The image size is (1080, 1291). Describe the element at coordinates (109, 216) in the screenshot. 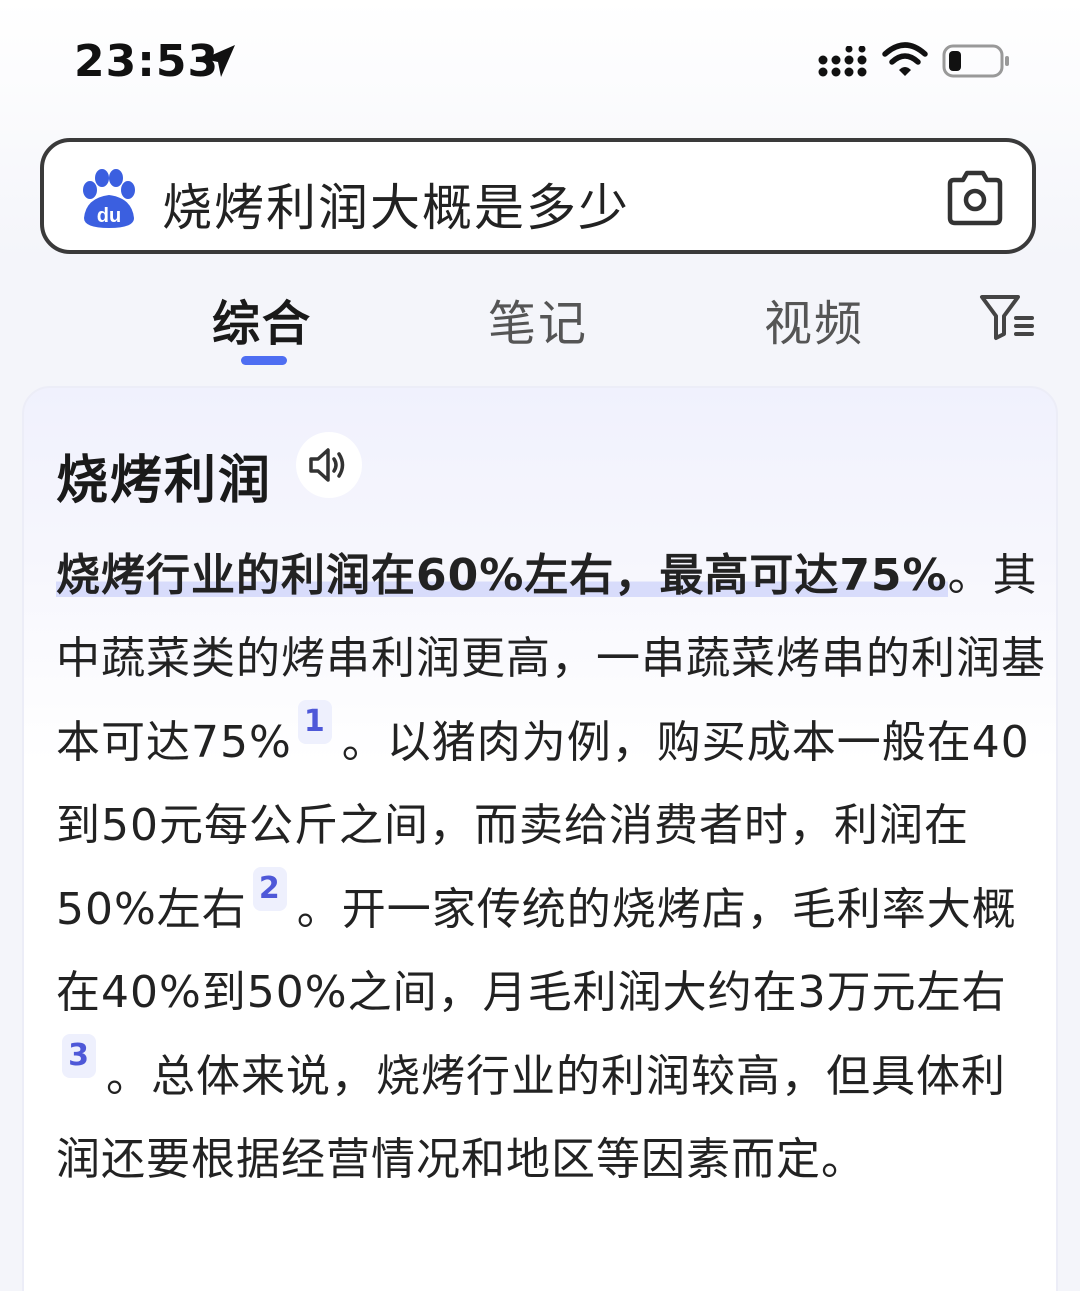

I see `svg-text: du` at that location.